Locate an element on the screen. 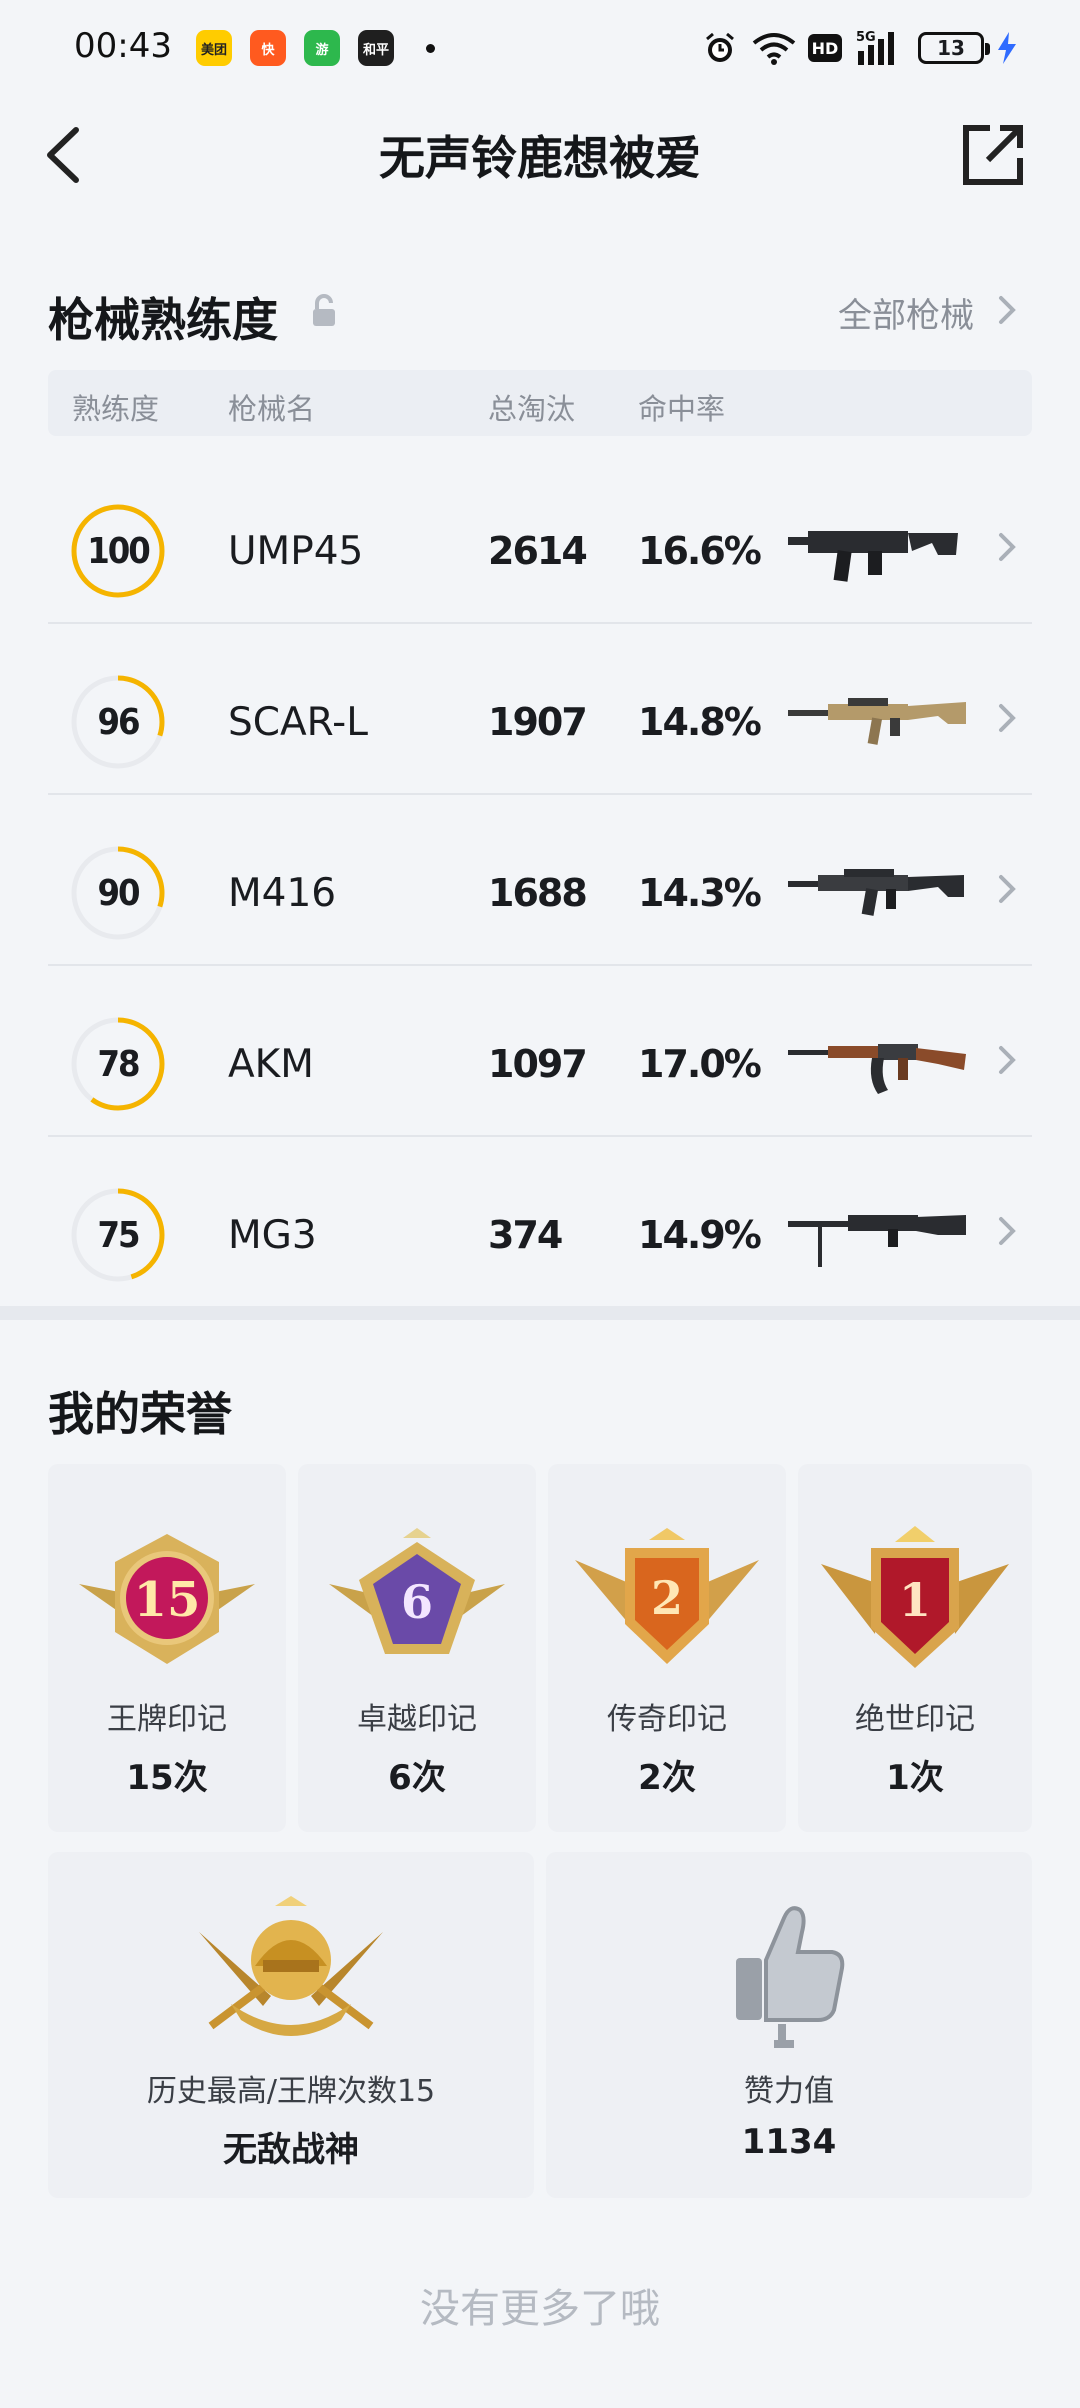 The image size is (1080, 2408). legend-count: 2次 is located at coordinates (667, 1778).